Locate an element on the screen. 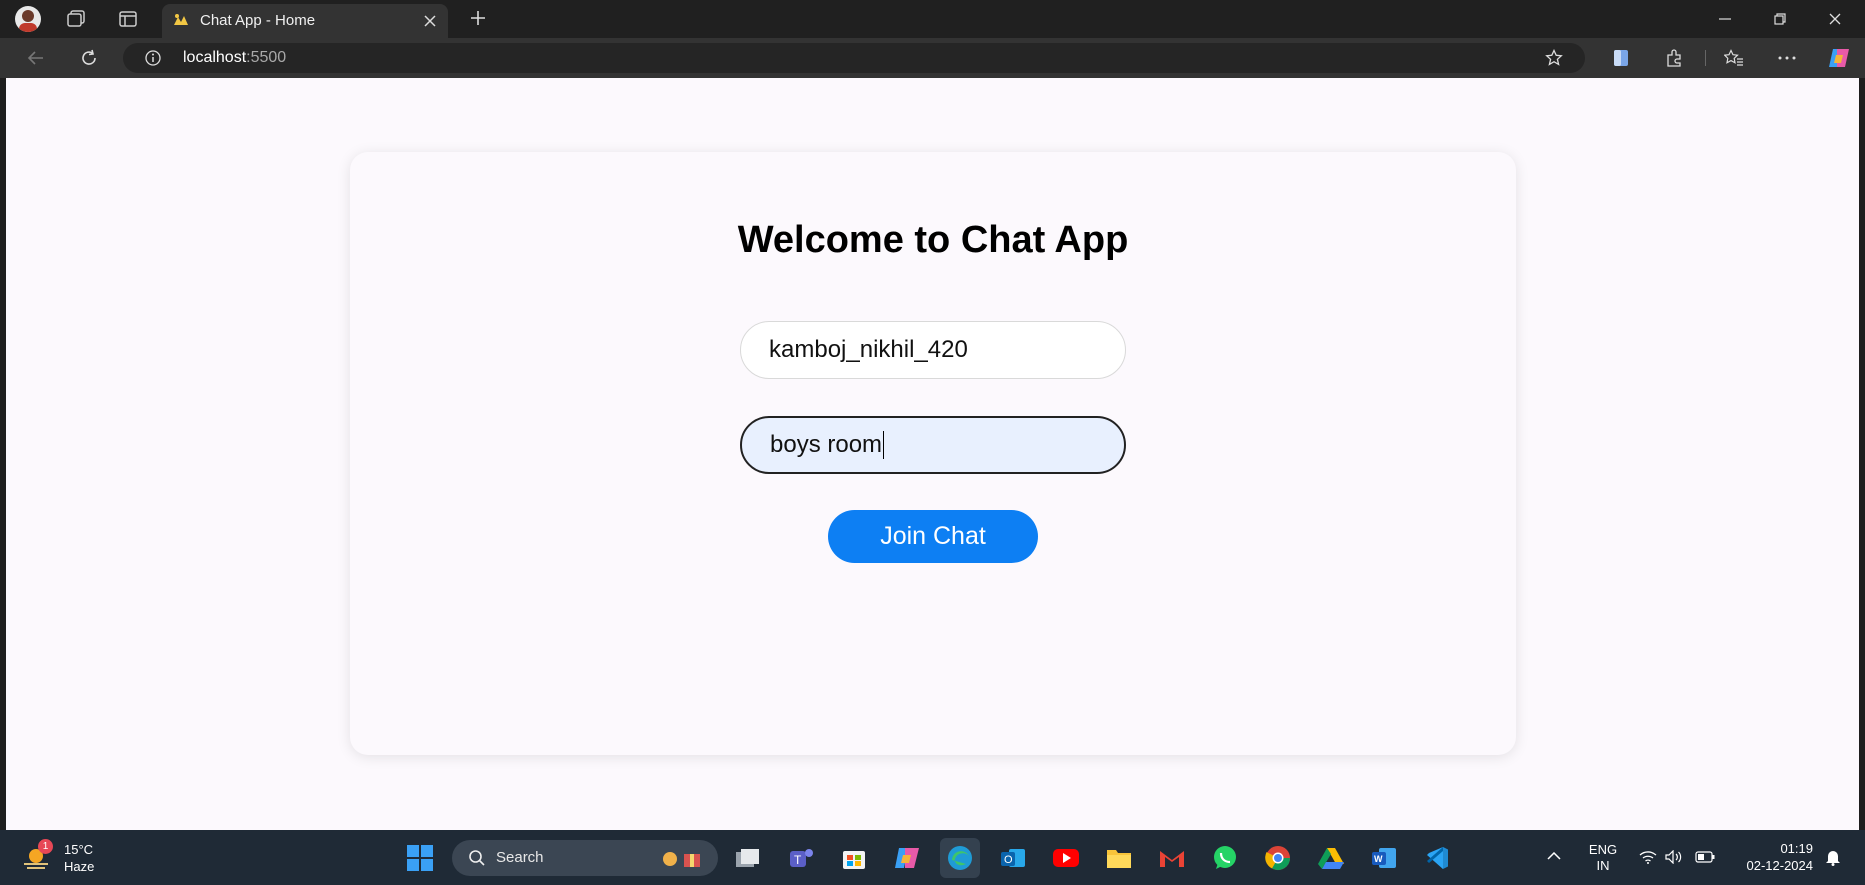 Image resolution: width=1865 pixels, height=885 pixels. site-info-icon is located at coordinates (153, 58).